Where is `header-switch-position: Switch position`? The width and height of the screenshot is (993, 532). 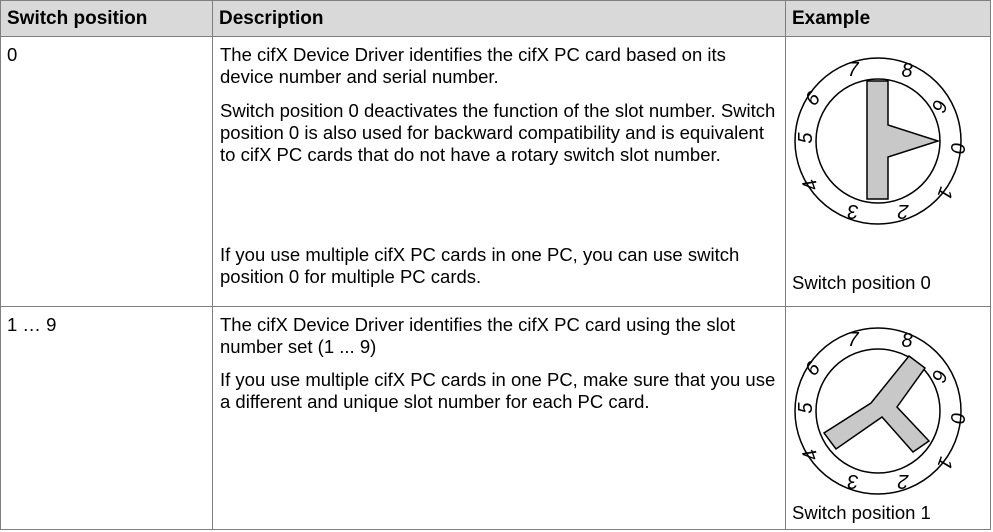
header-switch-position: Switch position is located at coordinates (106, 18).